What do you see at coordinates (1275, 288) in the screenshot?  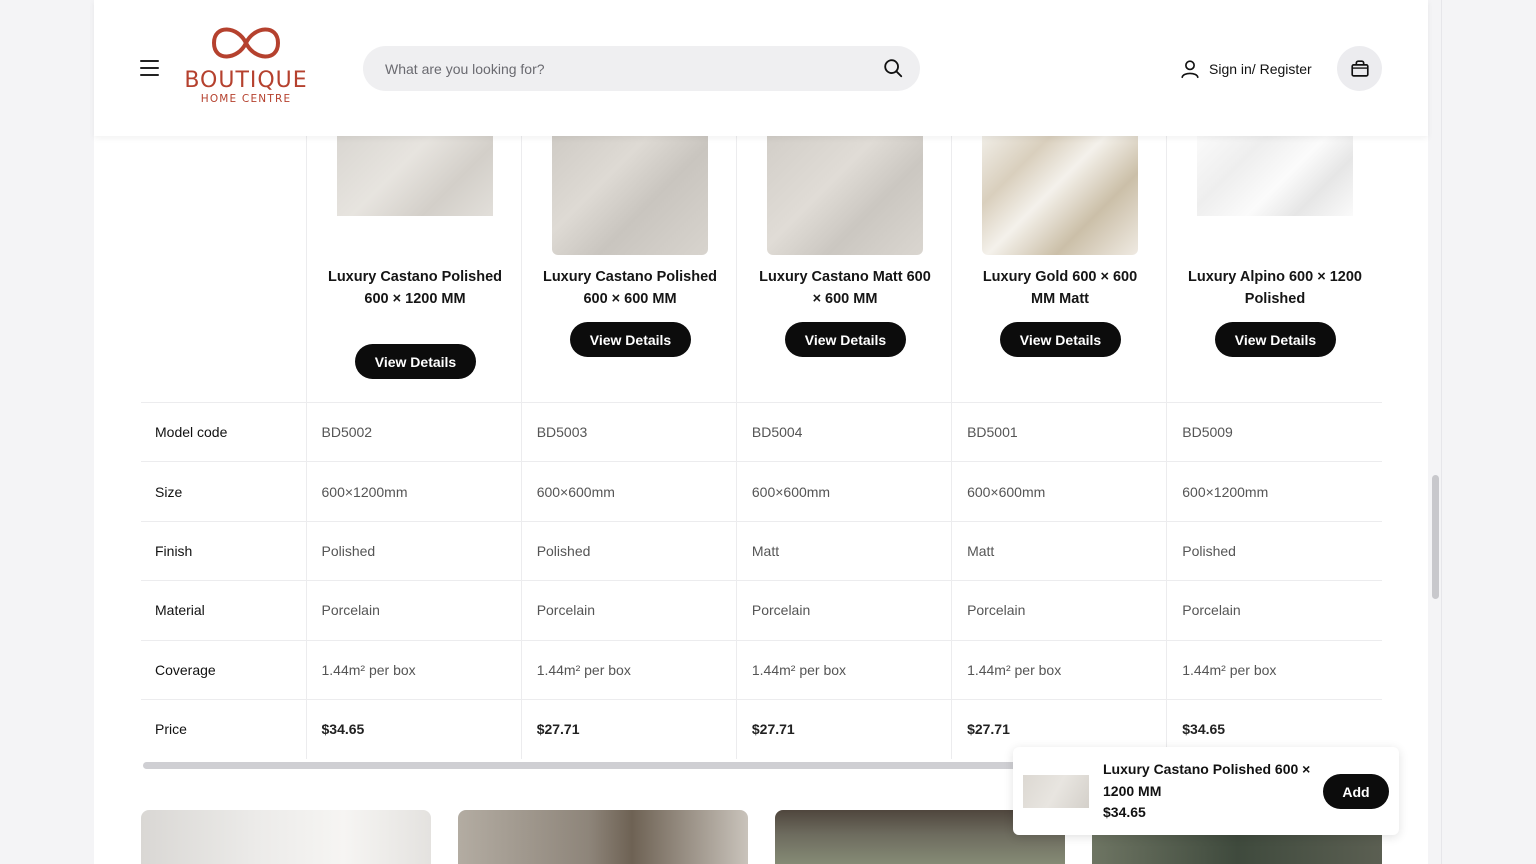 I see `product-name: Luxury Alpino 600 × 1200 Polished` at bounding box center [1275, 288].